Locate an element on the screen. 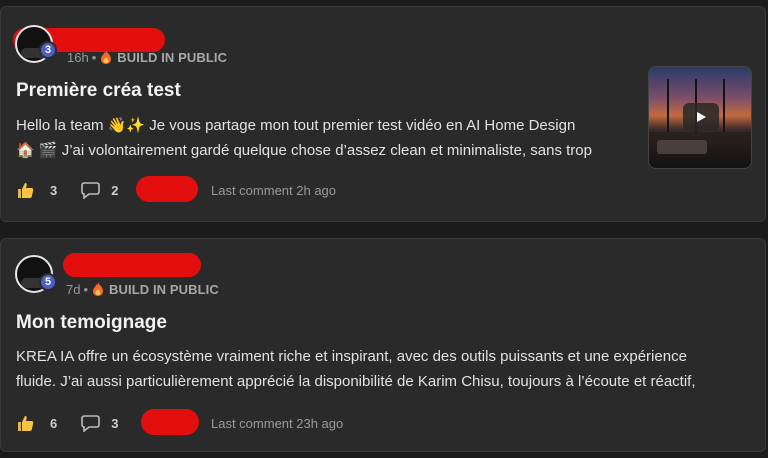  redacted-author-name is located at coordinates (132, 265).